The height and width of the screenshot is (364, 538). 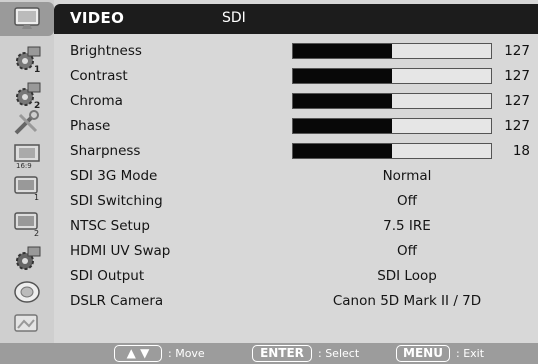 What do you see at coordinates (117, 301) in the screenshot?
I see `row-label: DSLR Camera` at bounding box center [117, 301].